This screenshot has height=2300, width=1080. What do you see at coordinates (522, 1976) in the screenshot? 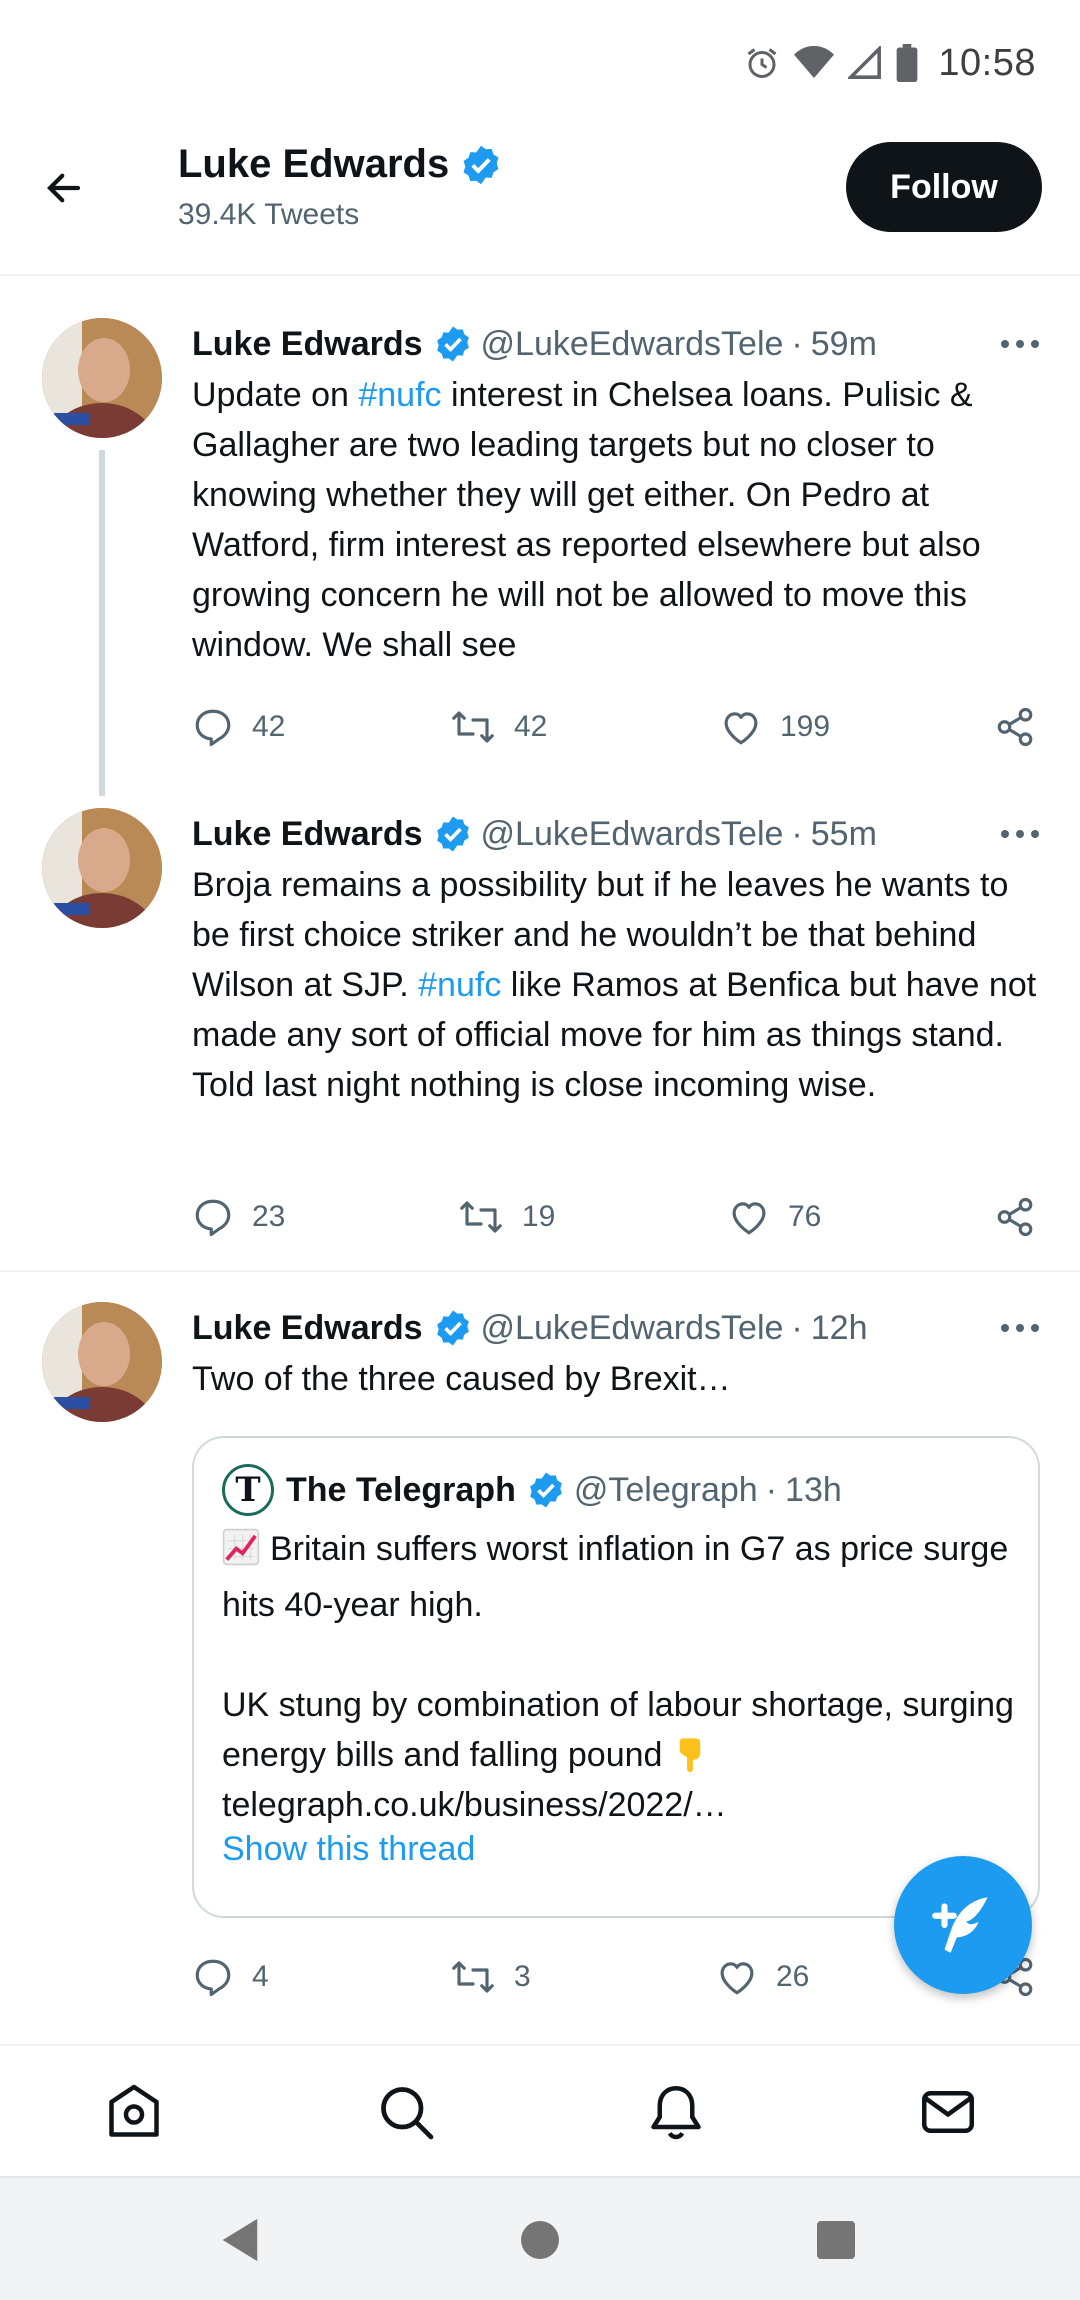
I see `retweet-count: 3` at bounding box center [522, 1976].